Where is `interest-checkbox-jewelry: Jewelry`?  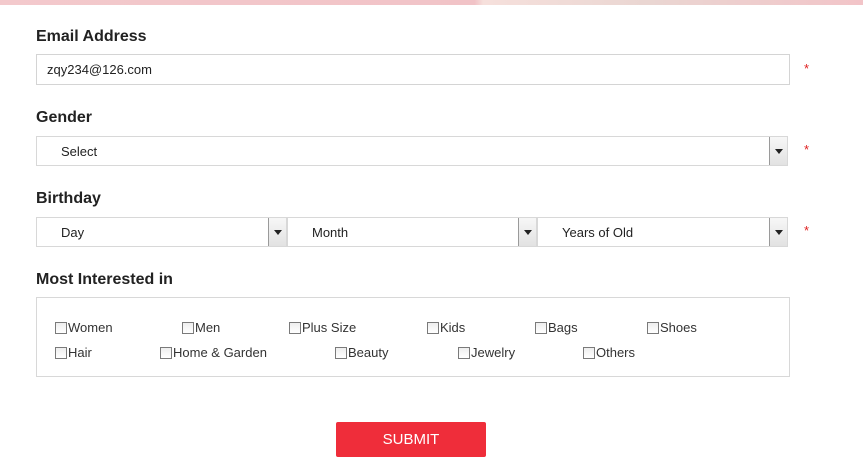 interest-checkbox-jewelry: Jewelry is located at coordinates (486, 352).